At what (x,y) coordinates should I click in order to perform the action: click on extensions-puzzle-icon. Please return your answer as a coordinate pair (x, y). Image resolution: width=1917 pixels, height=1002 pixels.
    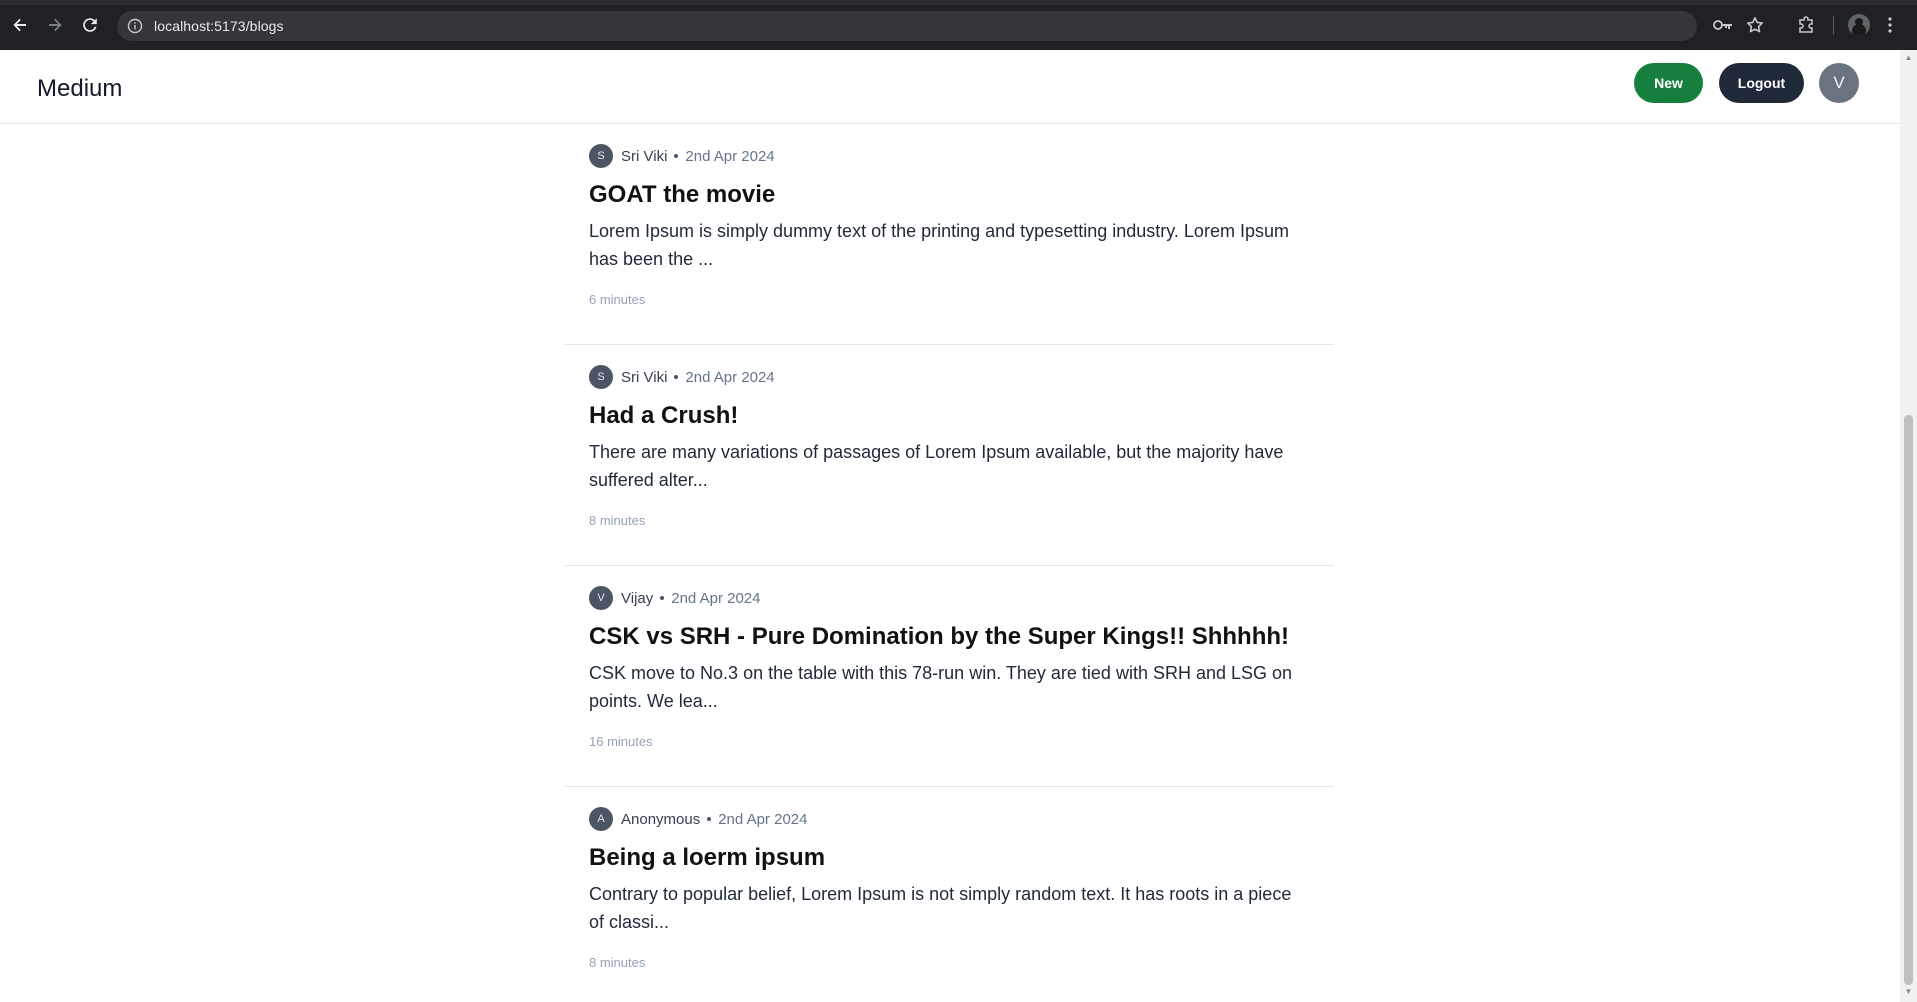
    Looking at the image, I should click on (1806, 25).